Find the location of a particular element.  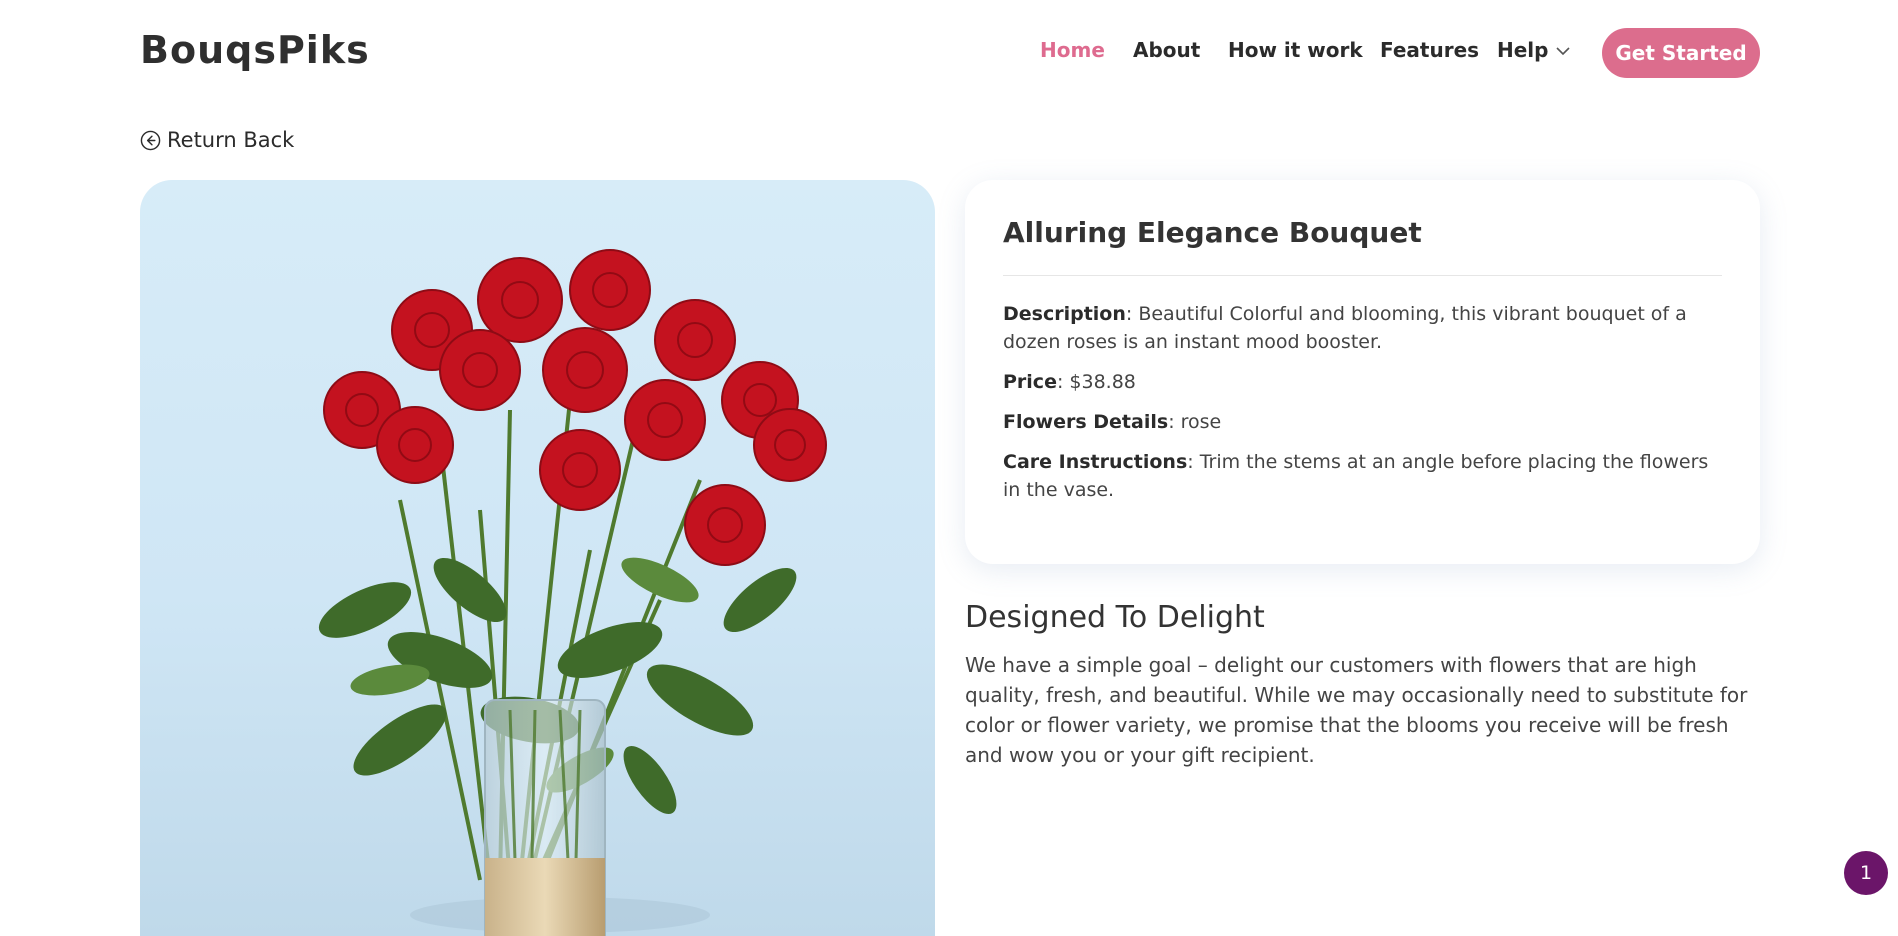

flowers-label: Flowers Details is located at coordinates (1086, 422).